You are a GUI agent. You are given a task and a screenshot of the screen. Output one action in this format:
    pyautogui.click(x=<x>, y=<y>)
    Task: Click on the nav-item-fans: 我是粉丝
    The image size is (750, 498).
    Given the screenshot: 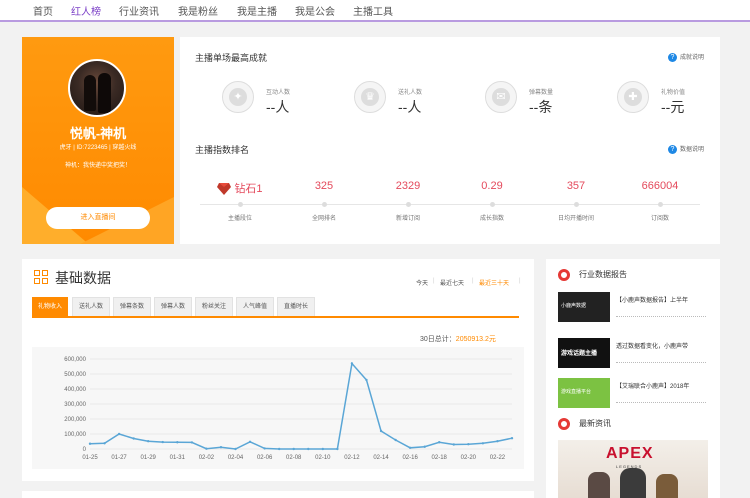 What is the action you would take?
    pyautogui.click(x=198, y=10)
    